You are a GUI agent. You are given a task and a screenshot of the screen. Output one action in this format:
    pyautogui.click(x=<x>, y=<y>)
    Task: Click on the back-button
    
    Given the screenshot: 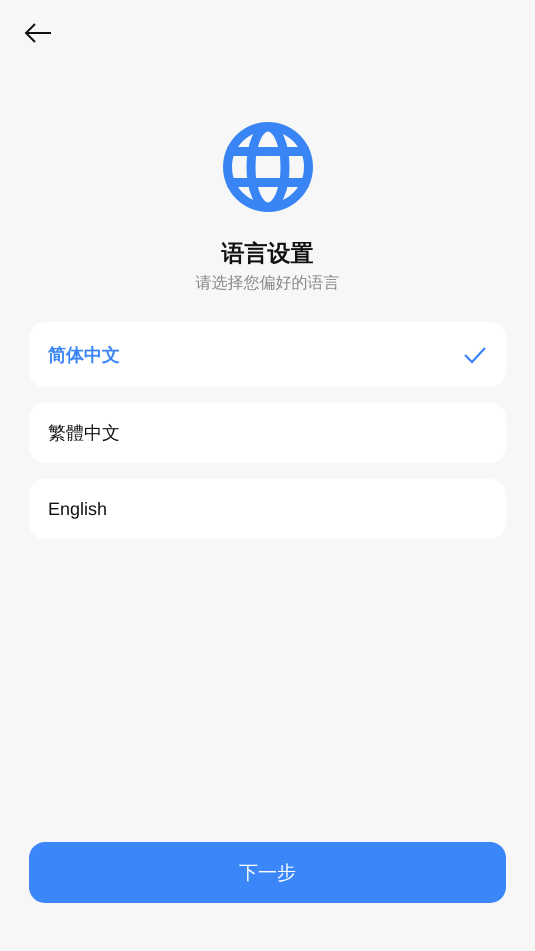 What is the action you would take?
    pyautogui.click(x=38, y=33)
    